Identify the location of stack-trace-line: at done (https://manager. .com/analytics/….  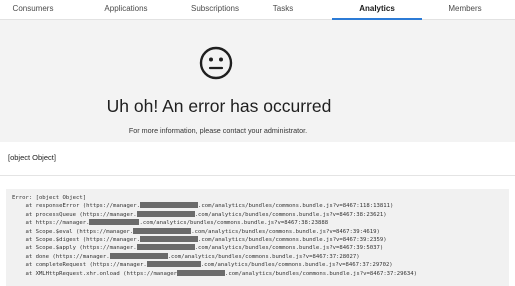
(186, 256).